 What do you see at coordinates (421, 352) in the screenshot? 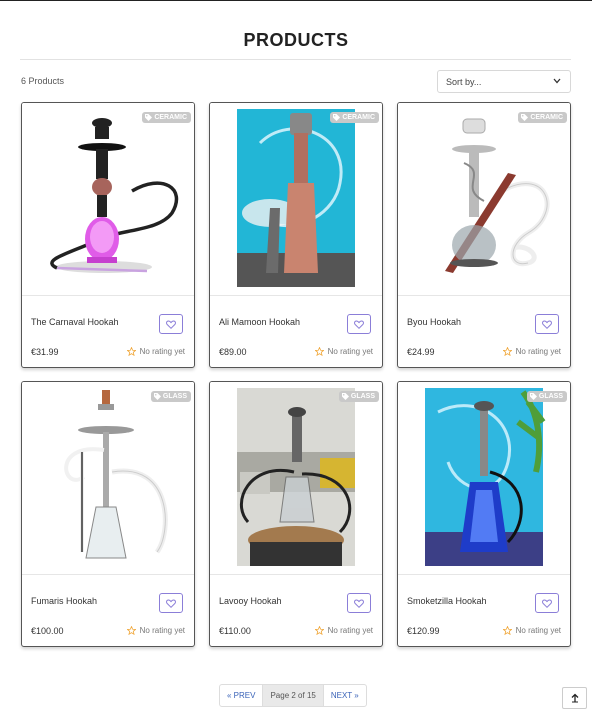
I see `product-price: €24.99` at bounding box center [421, 352].